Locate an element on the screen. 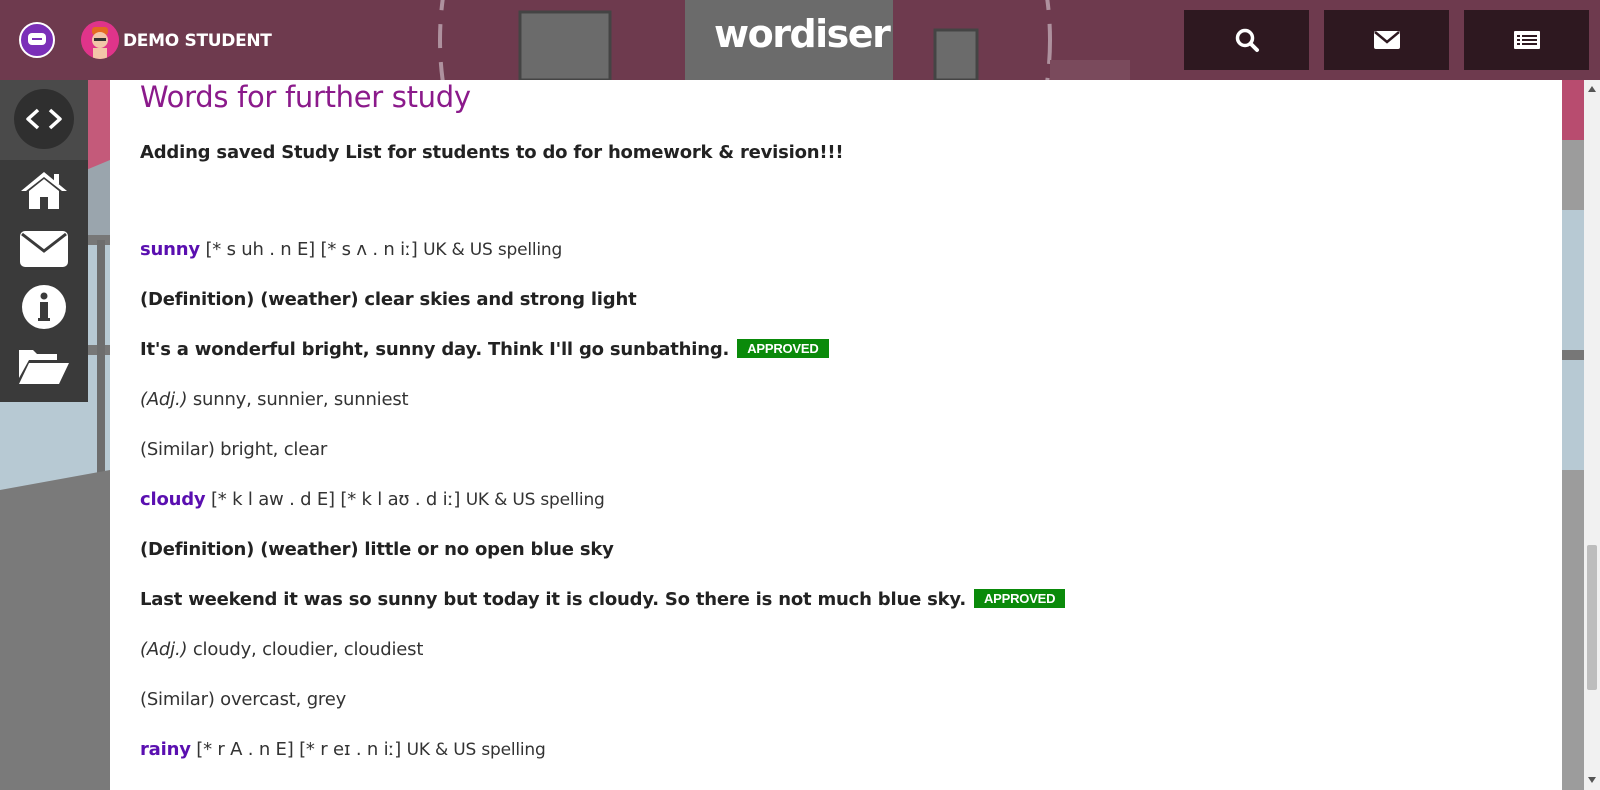  chat-bubble-icon is located at coordinates (37, 39).